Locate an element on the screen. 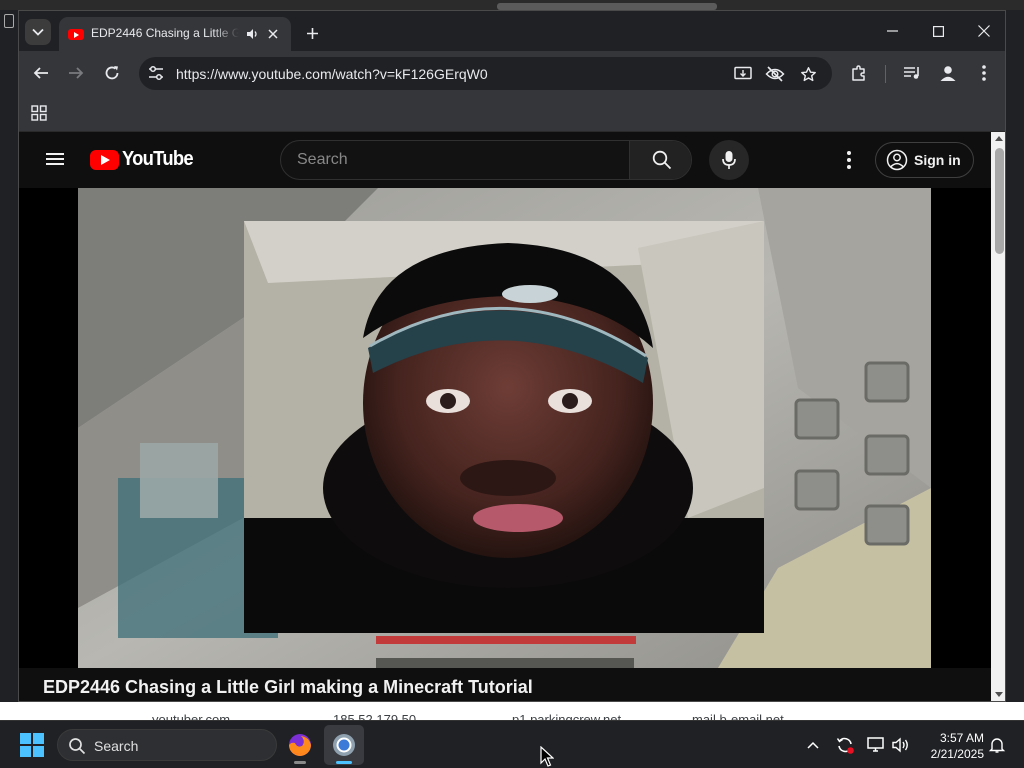 This screenshot has height=768, width=1024. back-button is located at coordinates (41, 73).